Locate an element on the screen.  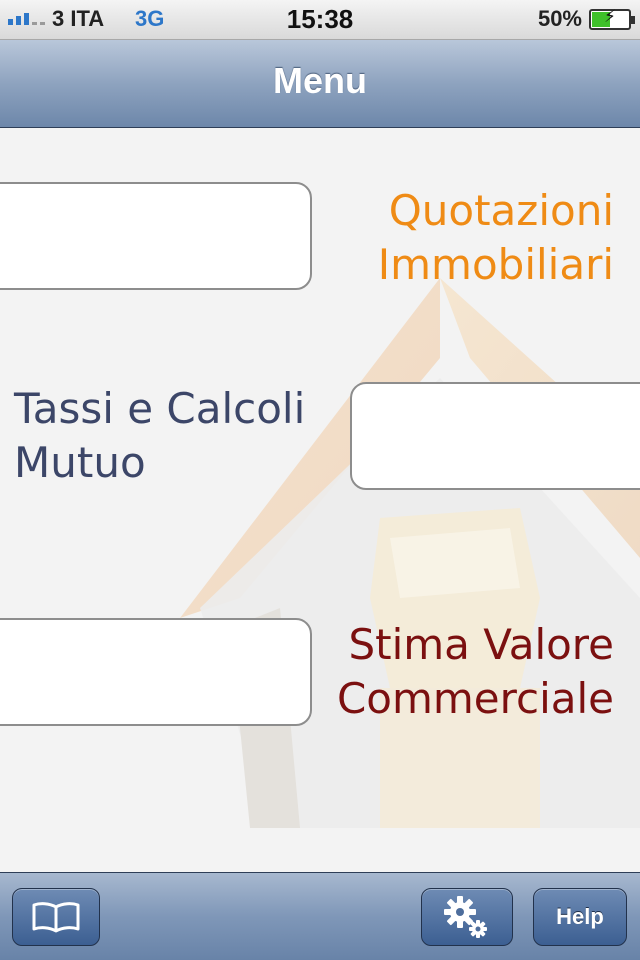
tassi-button is located at coordinates (495, 436).